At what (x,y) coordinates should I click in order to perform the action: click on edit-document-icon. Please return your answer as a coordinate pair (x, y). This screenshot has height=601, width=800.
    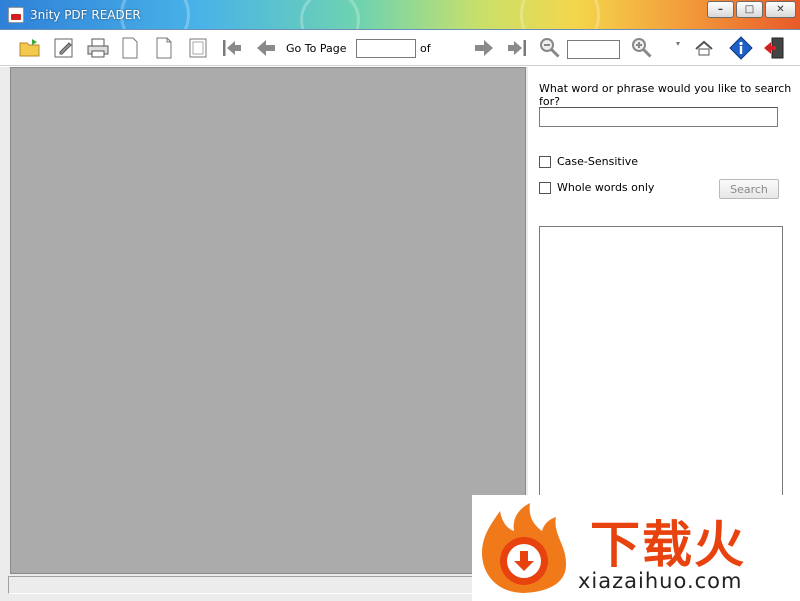
    Looking at the image, I should click on (64, 48).